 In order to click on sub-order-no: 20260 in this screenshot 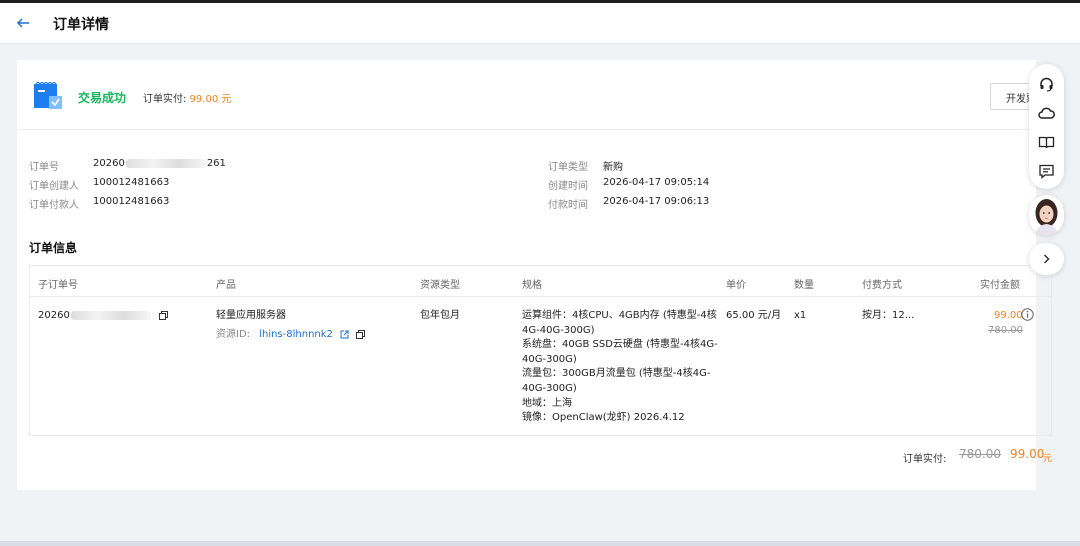, I will do `click(103, 316)`.